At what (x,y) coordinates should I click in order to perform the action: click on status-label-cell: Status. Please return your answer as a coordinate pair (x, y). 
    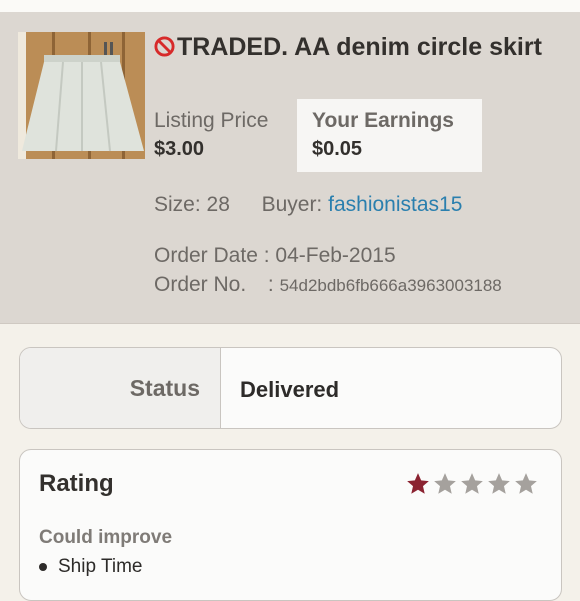
    Looking at the image, I should click on (120, 388).